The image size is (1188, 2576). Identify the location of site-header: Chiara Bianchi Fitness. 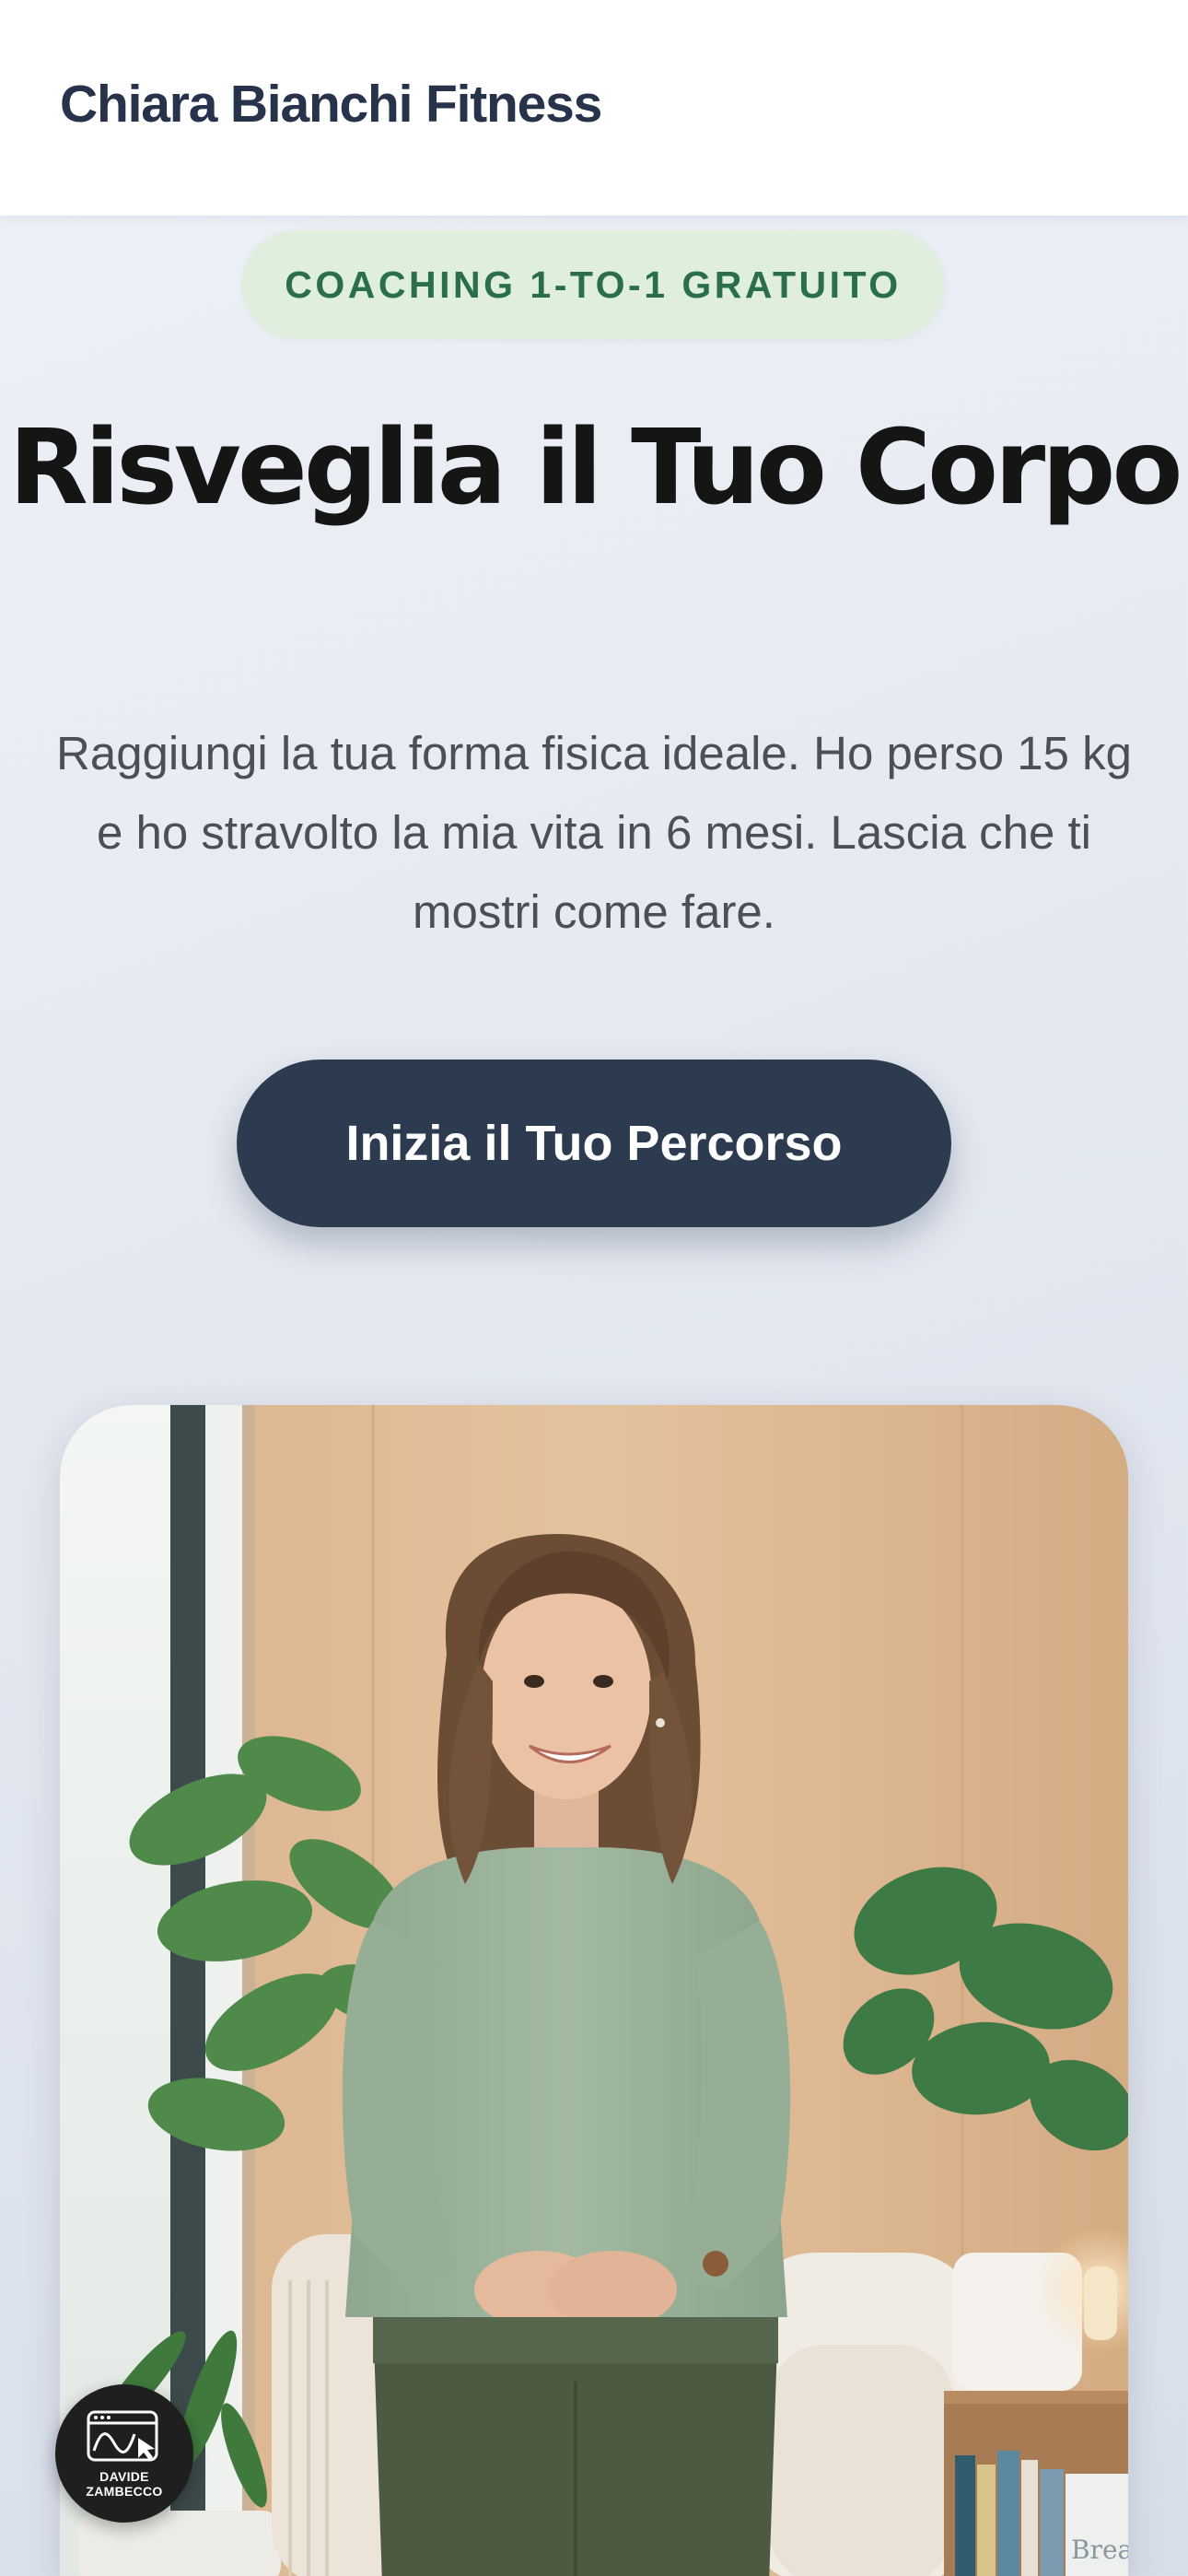
(594, 108).